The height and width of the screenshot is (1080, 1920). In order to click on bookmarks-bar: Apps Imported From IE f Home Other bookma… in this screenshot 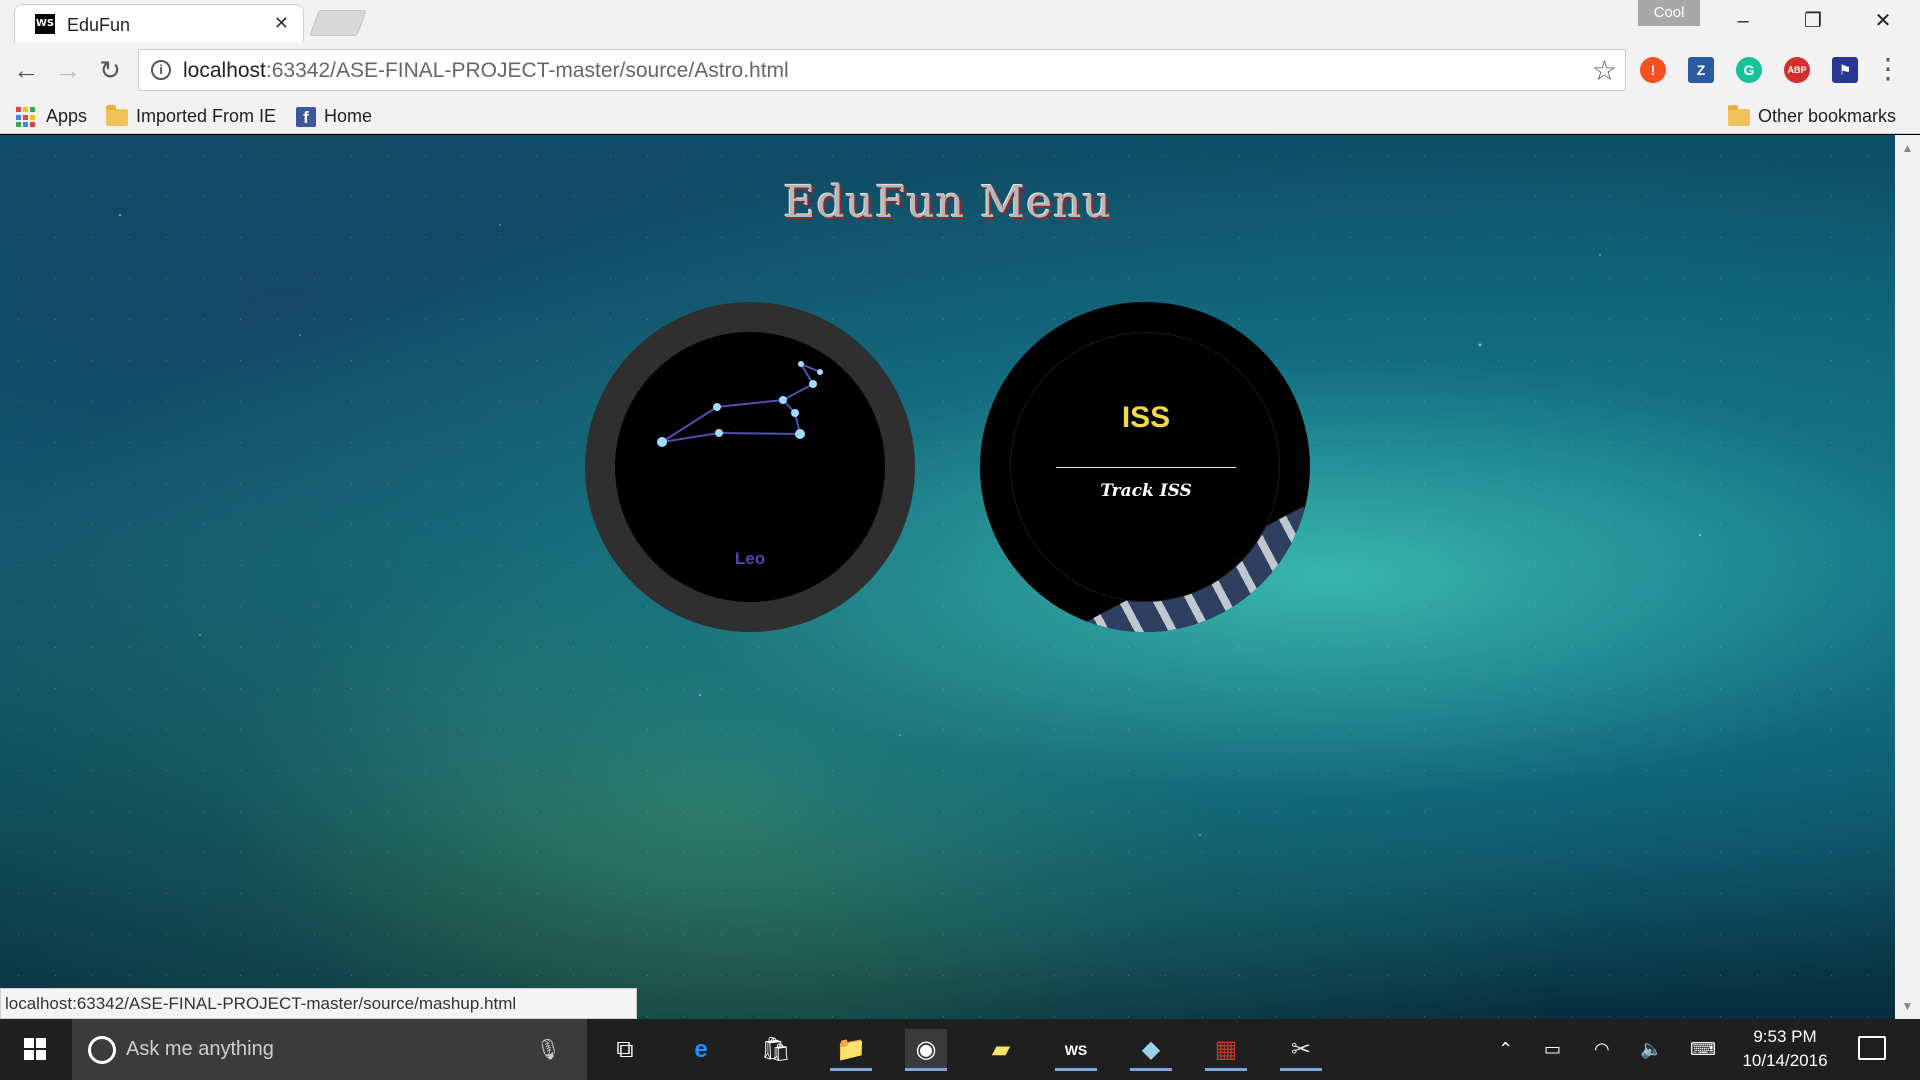, I will do `click(960, 116)`.